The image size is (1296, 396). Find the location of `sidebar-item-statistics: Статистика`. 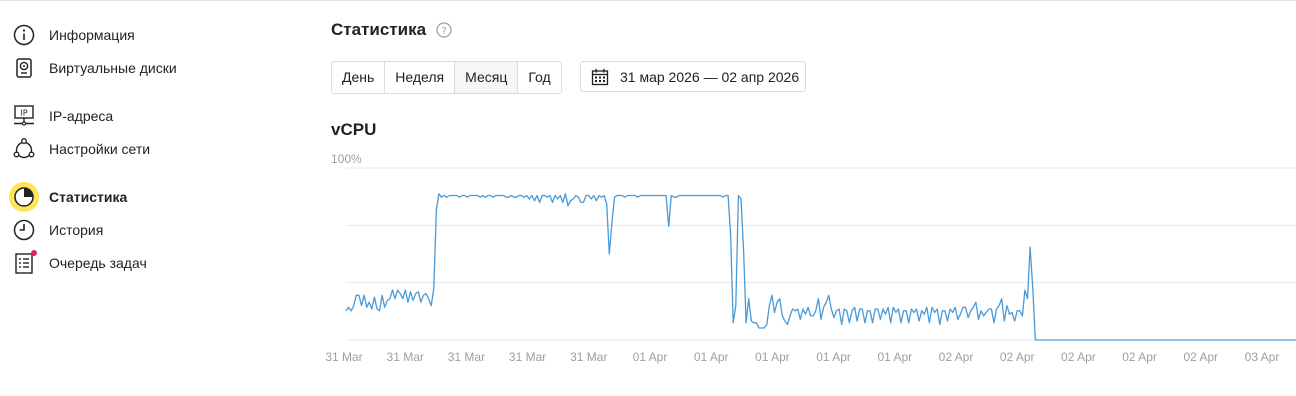

sidebar-item-statistics: Статистика is located at coordinates (68, 197).